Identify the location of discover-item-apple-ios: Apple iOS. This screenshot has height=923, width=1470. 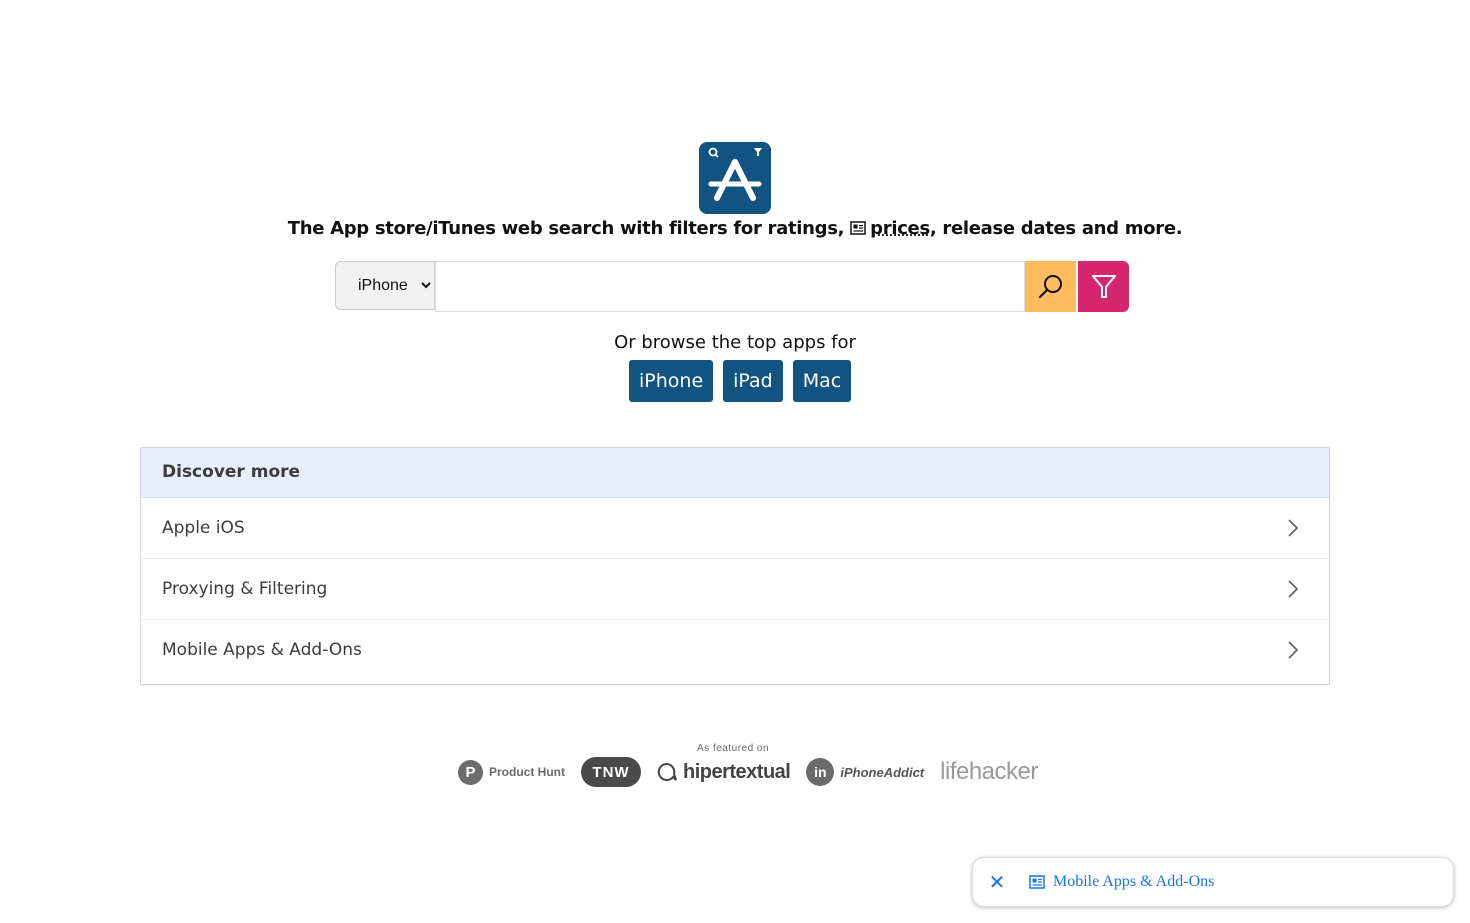
(735, 528).